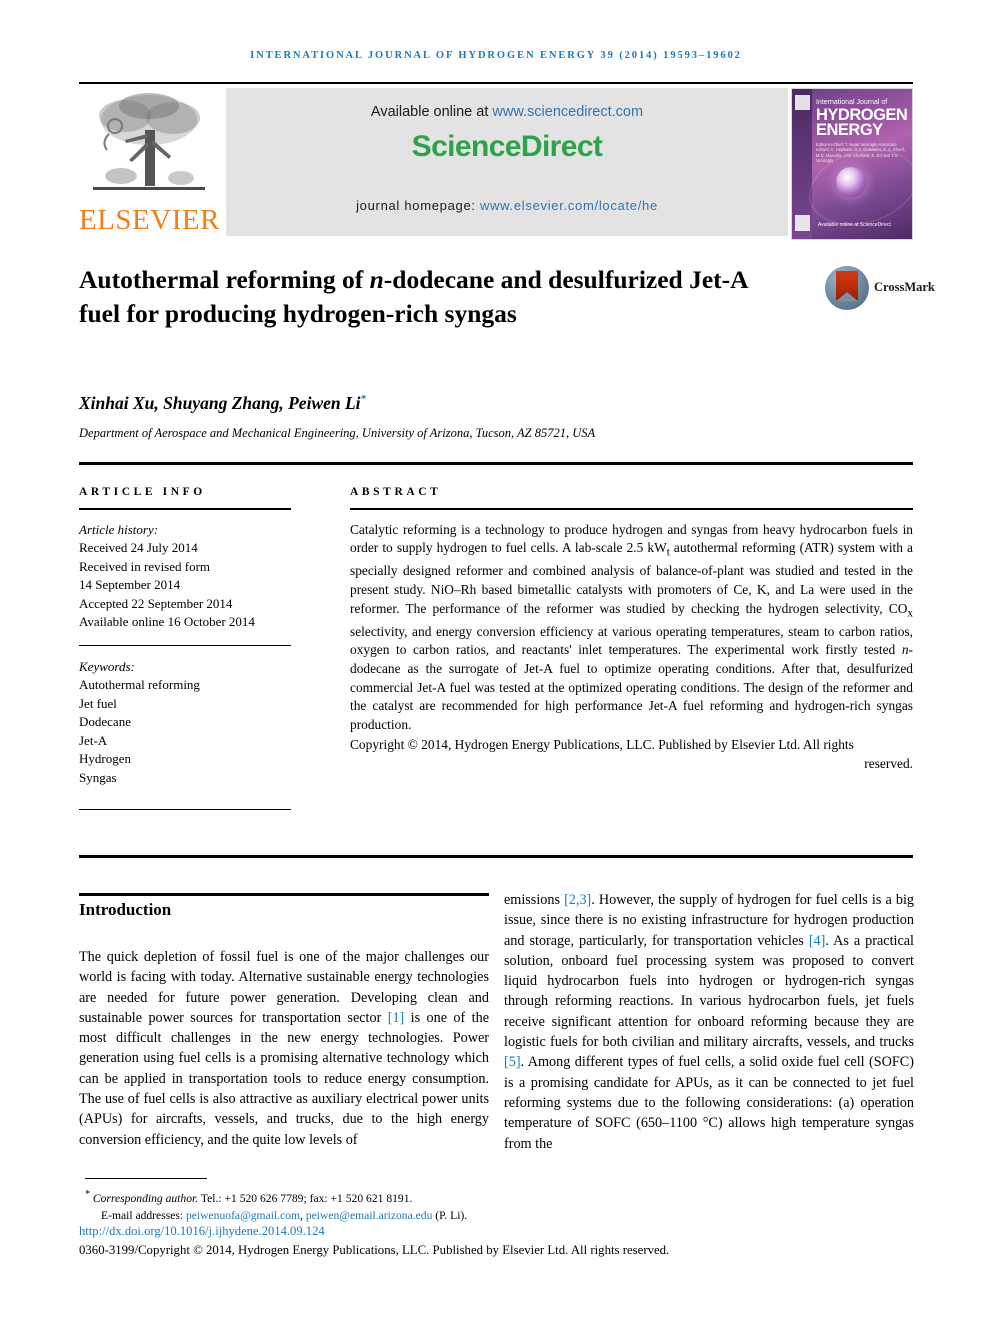 The image size is (992, 1323). Describe the element at coordinates (98, 777) in the screenshot. I see `keyword-item: Syngas` at that location.